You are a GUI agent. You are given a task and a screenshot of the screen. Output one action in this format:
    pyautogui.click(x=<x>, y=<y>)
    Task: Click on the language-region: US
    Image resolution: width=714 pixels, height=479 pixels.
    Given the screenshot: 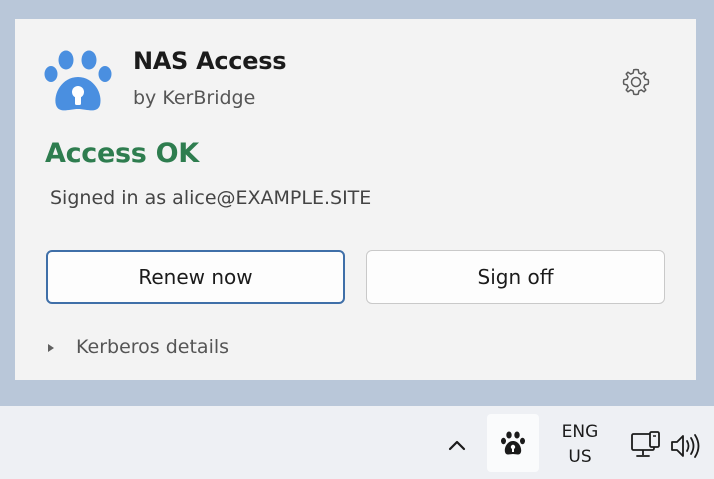 What is the action you would take?
    pyautogui.click(x=580, y=457)
    